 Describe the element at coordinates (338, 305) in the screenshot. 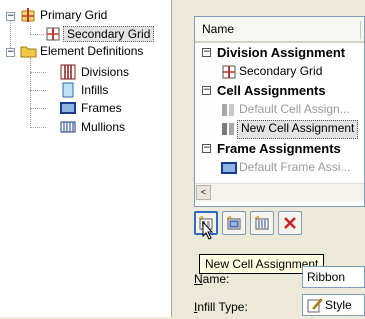

I see `infill-type-value: Style` at that location.